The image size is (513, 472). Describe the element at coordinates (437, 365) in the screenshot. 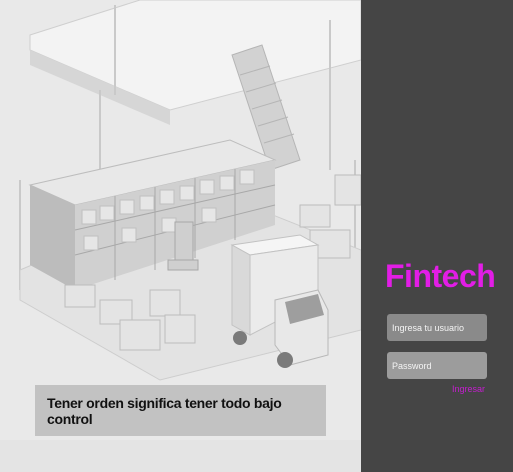

I see `password-input` at that location.